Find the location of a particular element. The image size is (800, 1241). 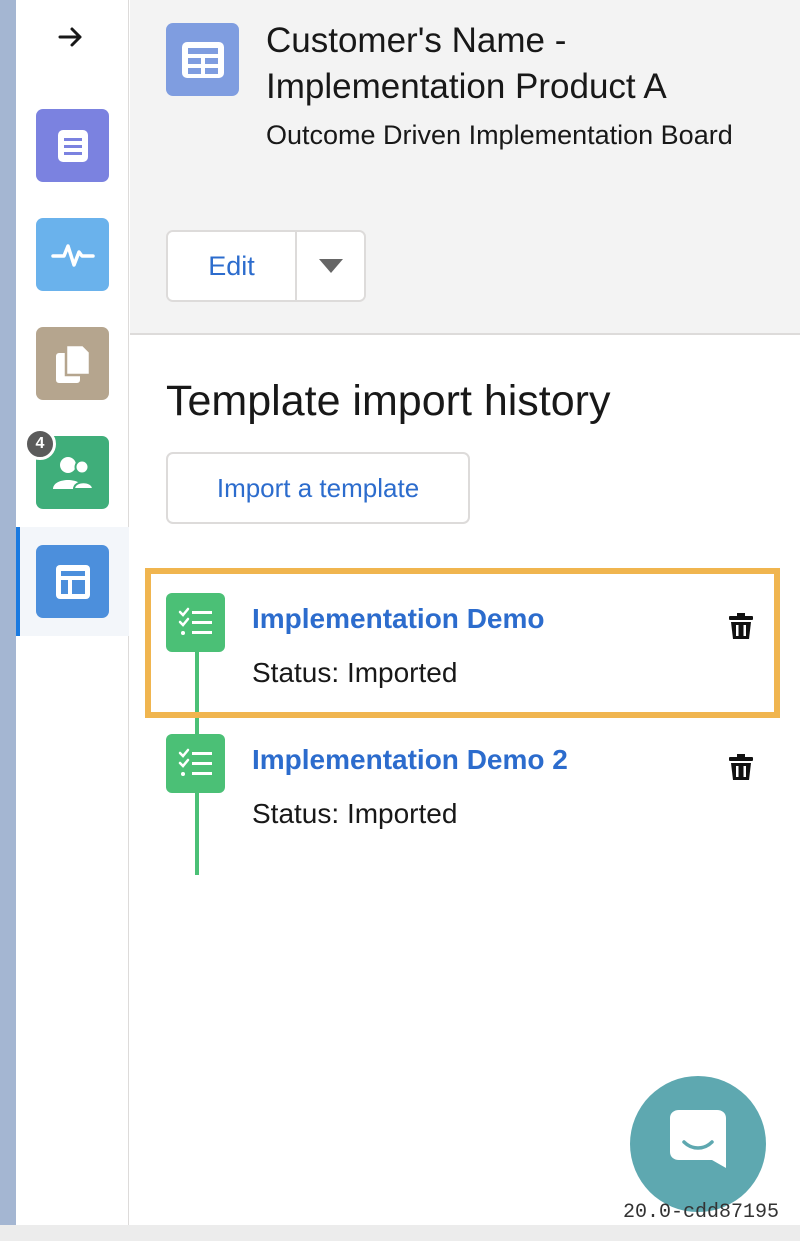

caret-down-icon is located at coordinates (330, 266).